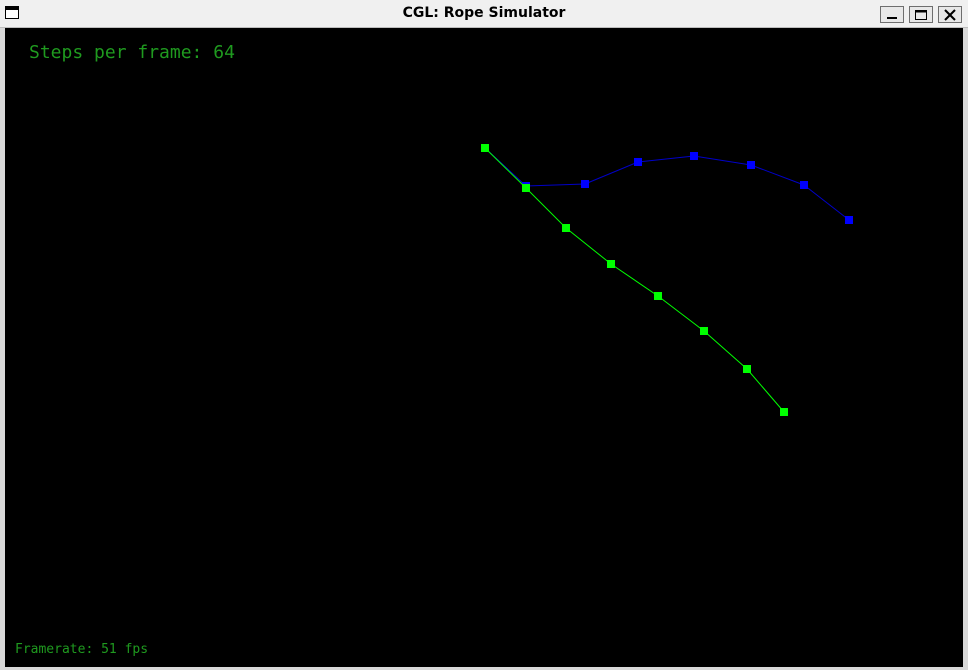 This screenshot has width=968, height=670. I want to click on minimize-button, so click(892, 14).